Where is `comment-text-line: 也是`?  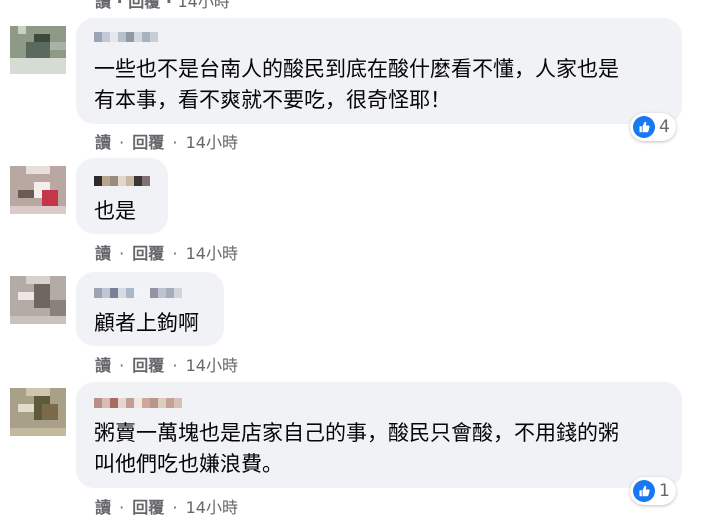
comment-text-line: 也是 is located at coordinates (115, 211).